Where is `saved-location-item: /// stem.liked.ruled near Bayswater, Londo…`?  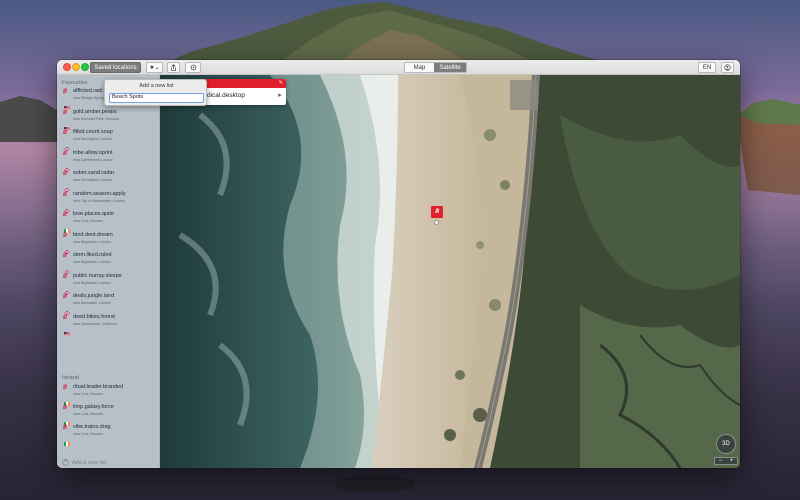 saved-location-item: /// stem.liked.ruled near Bayswater, Londo… is located at coordinates (110, 263).